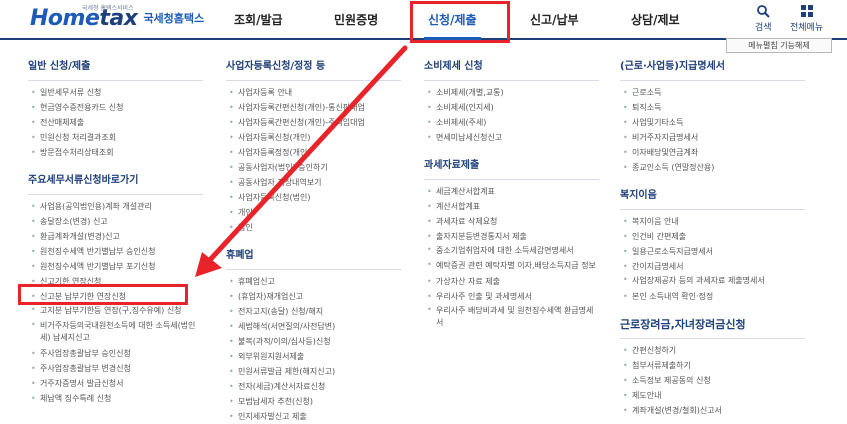  Describe the element at coordinates (511, 169) in the screenshot. I see `section-title-tax-data: 과세자료제출` at that location.